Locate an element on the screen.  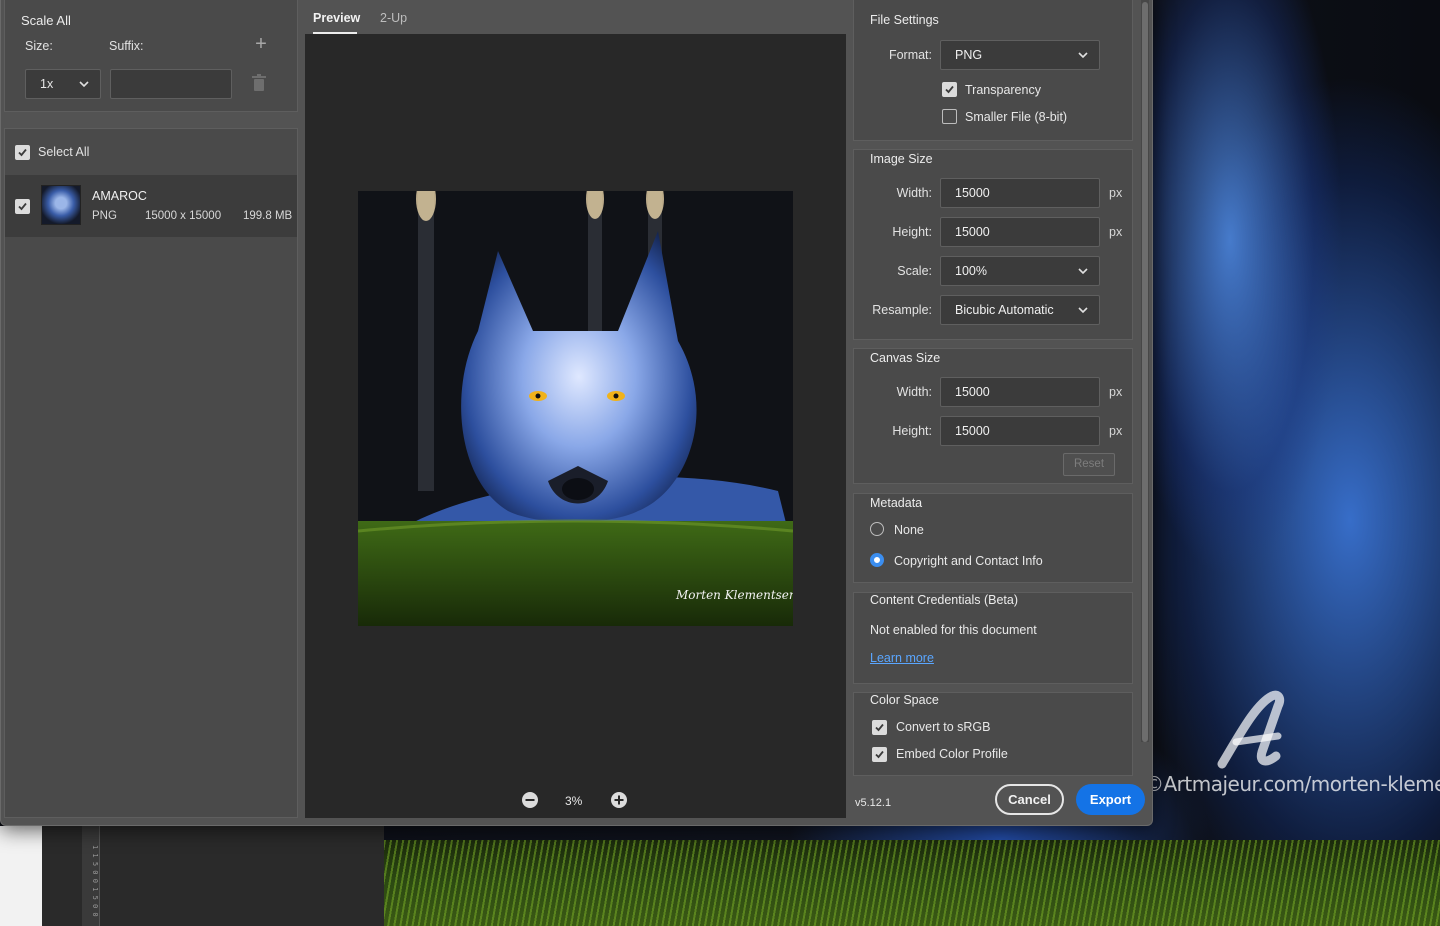
image-size-title: Image Size is located at coordinates (901, 159).